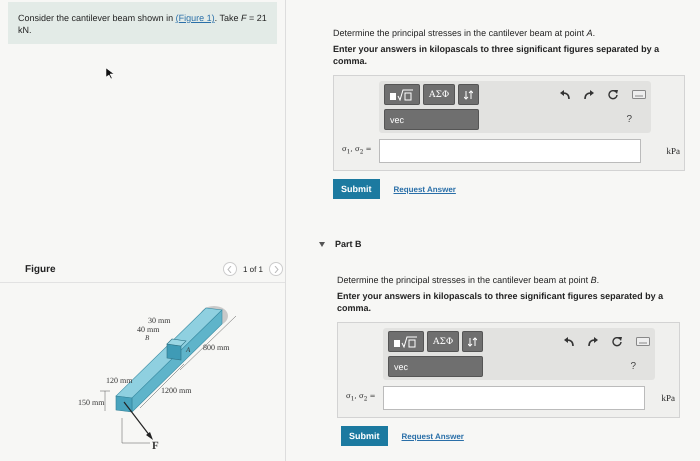 This screenshot has width=700, height=461. What do you see at coordinates (119, 380) in the screenshot?
I see `dimension-label: 120 mm` at bounding box center [119, 380].